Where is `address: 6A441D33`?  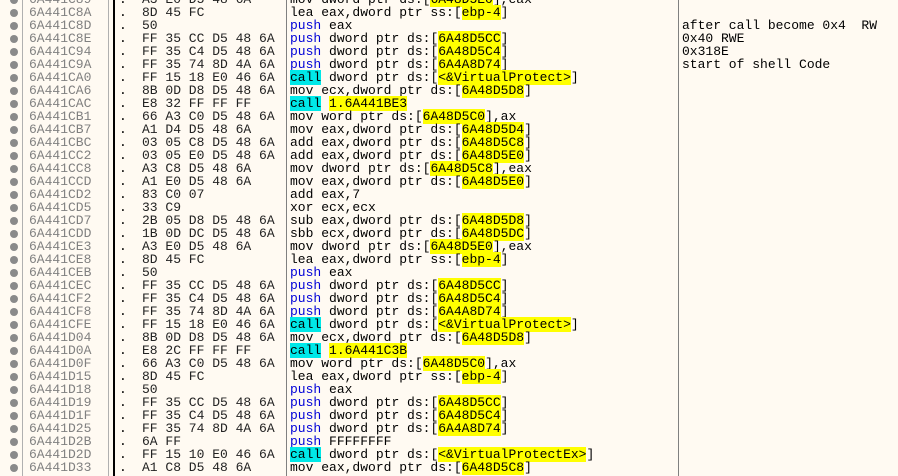
address: 6A441D33 is located at coordinates (60, 467).